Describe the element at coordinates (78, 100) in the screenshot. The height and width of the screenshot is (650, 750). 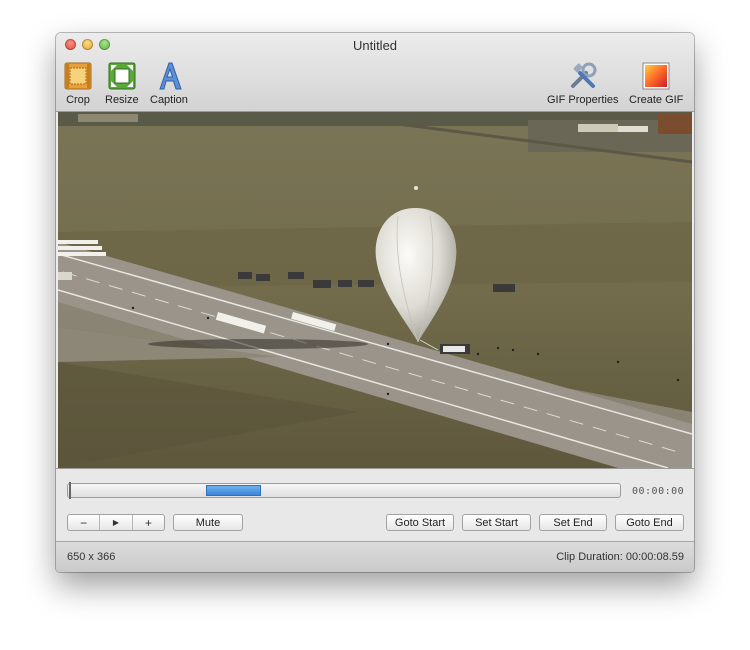
I see `crop-label: Crop` at that location.